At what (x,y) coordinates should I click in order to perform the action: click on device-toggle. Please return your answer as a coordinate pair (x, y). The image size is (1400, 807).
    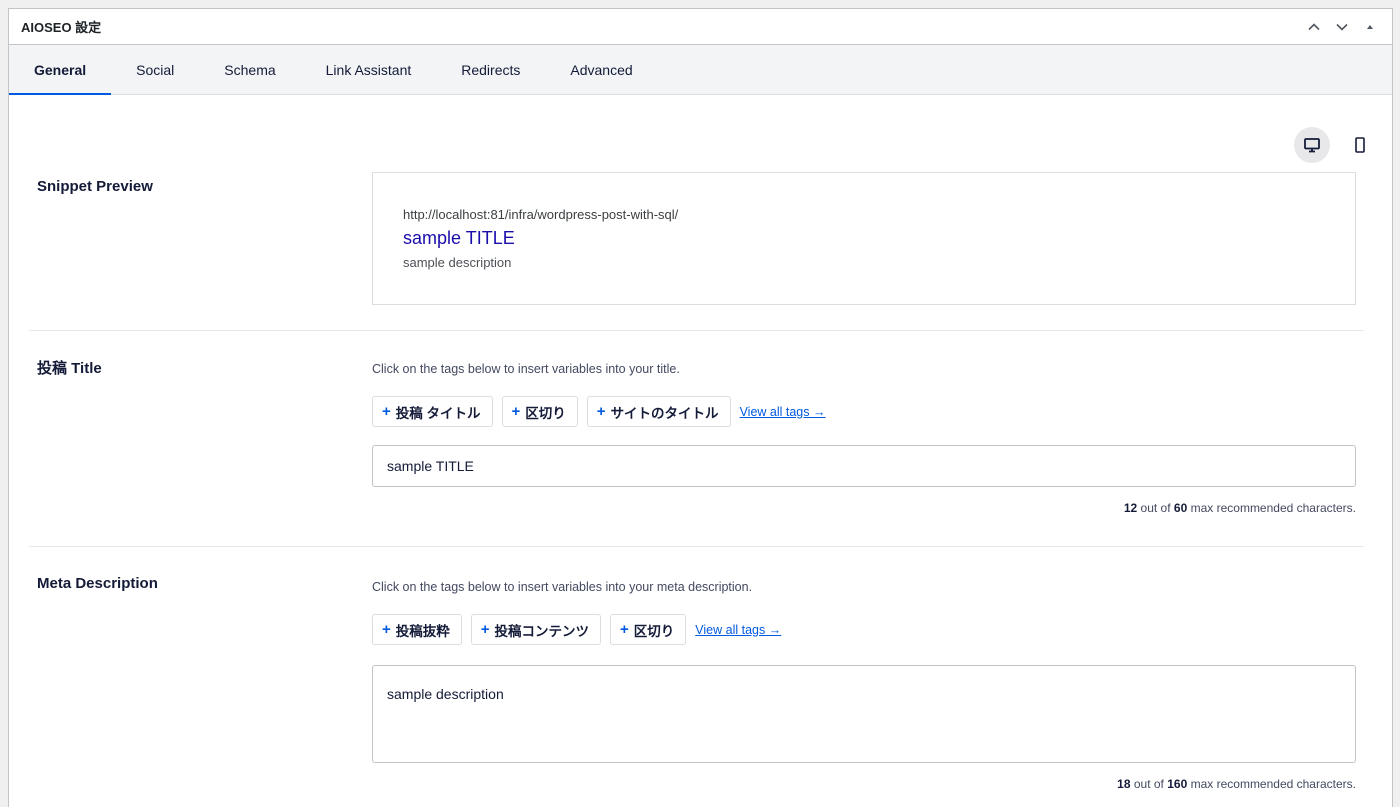
    Looking at the image, I should click on (1336, 145).